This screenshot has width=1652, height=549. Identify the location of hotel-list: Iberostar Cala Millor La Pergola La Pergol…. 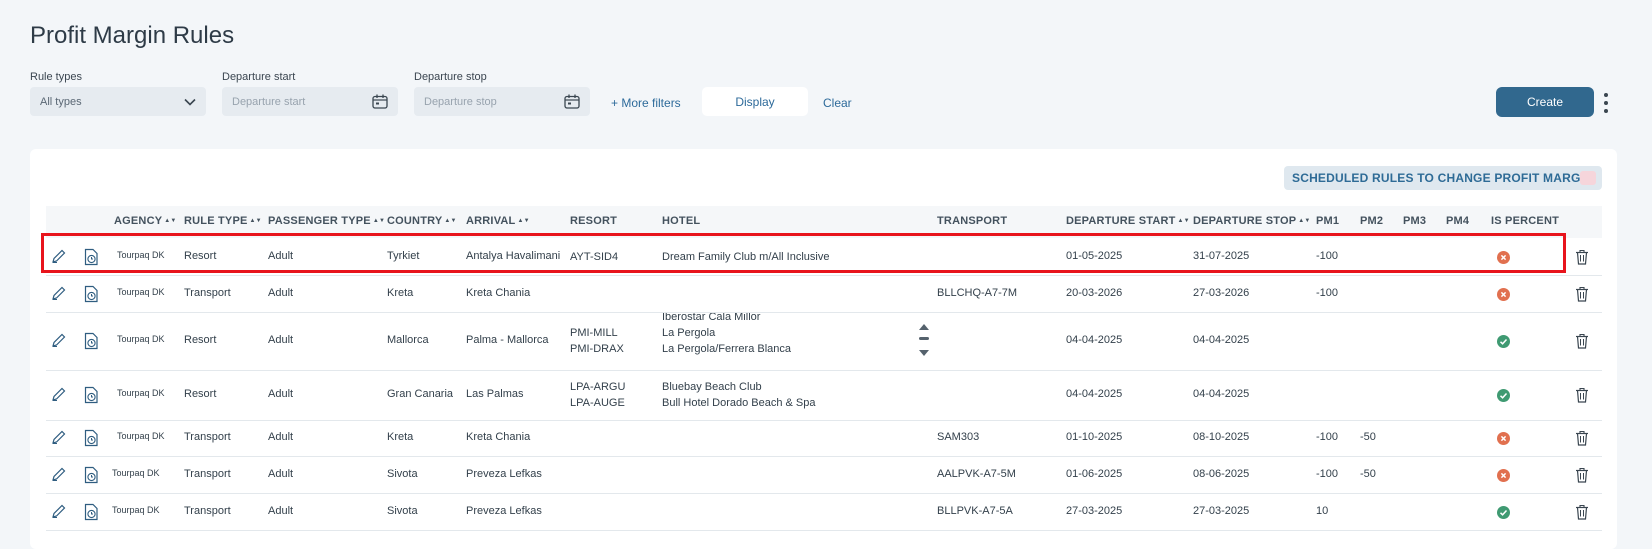
(726, 335).